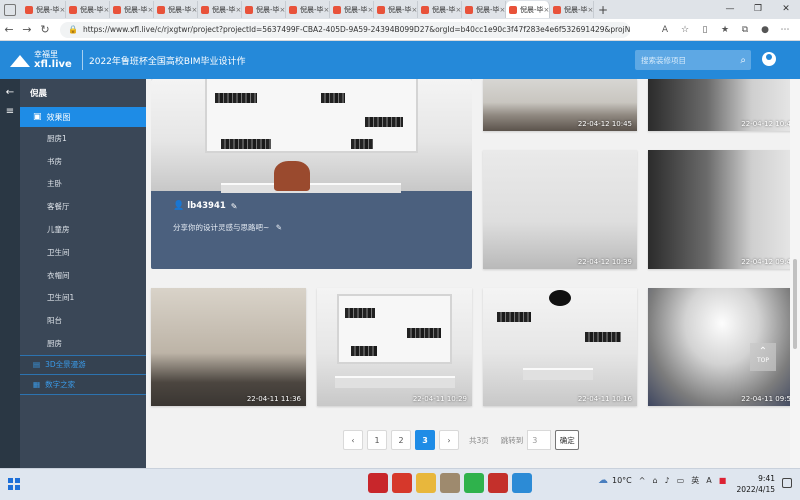  What do you see at coordinates (539, 440) in the screenshot?
I see `jump-page-input: 3` at bounding box center [539, 440].